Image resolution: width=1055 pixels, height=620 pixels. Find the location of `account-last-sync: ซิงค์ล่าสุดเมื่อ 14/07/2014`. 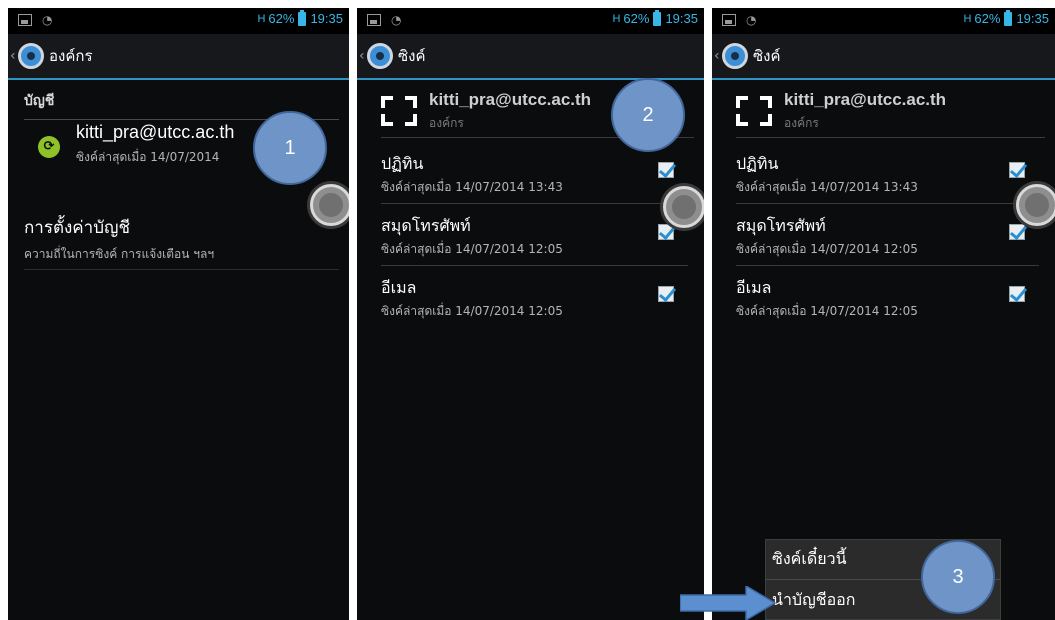

account-last-sync: ซิงค์ล่าสุดเมื่อ 14/07/2014 is located at coordinates (148, 157).